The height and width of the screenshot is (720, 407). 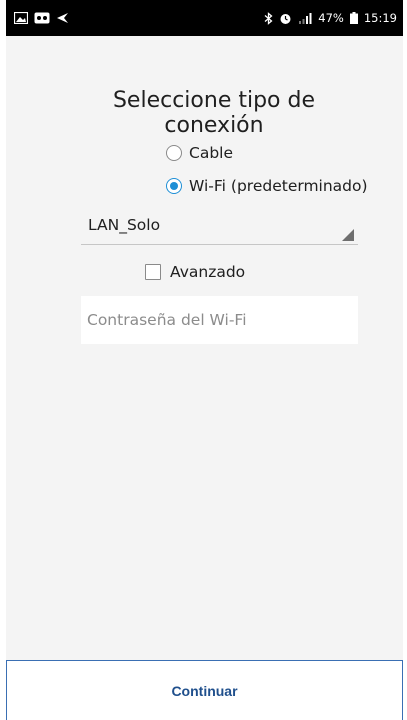 I want to click on send-icon, so click(x=62, y=18).